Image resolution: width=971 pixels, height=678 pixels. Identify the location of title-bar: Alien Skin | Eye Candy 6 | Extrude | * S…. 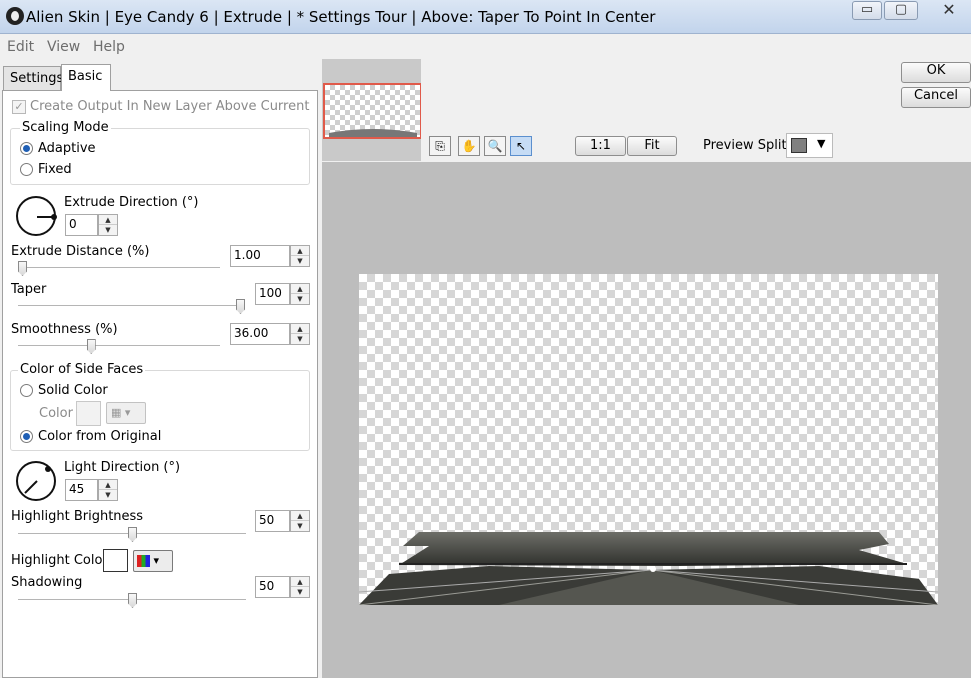
(485, 17).